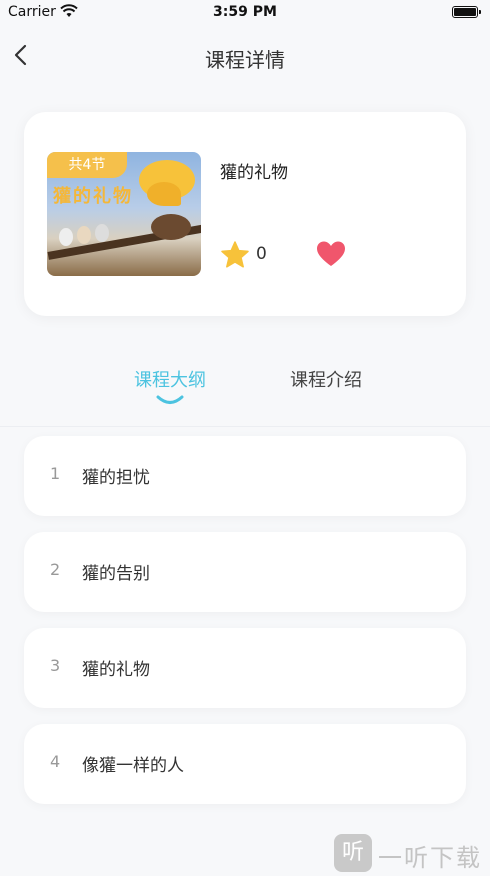 Image resolution: width=490 pixels, height=876 pixels. Describe the element at coordinates (245, 60) in the screenshot. I see `page-title: 课程详情` at that location.